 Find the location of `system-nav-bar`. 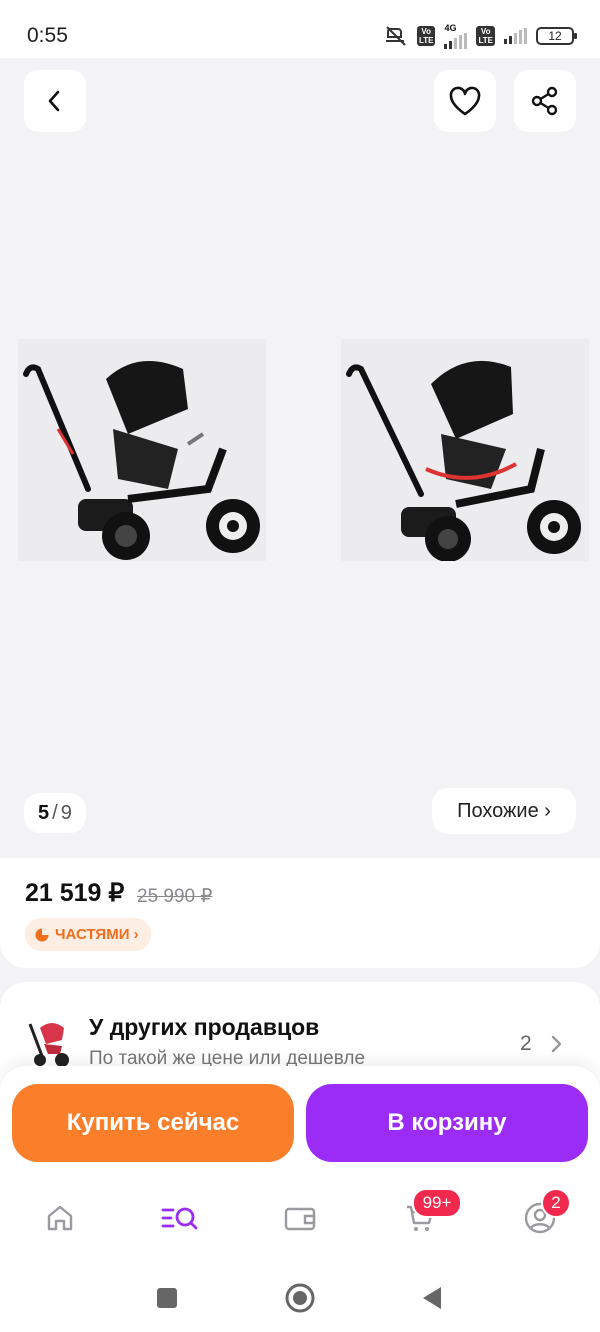

system-nav-bar is located at coordinates (300, 1297).